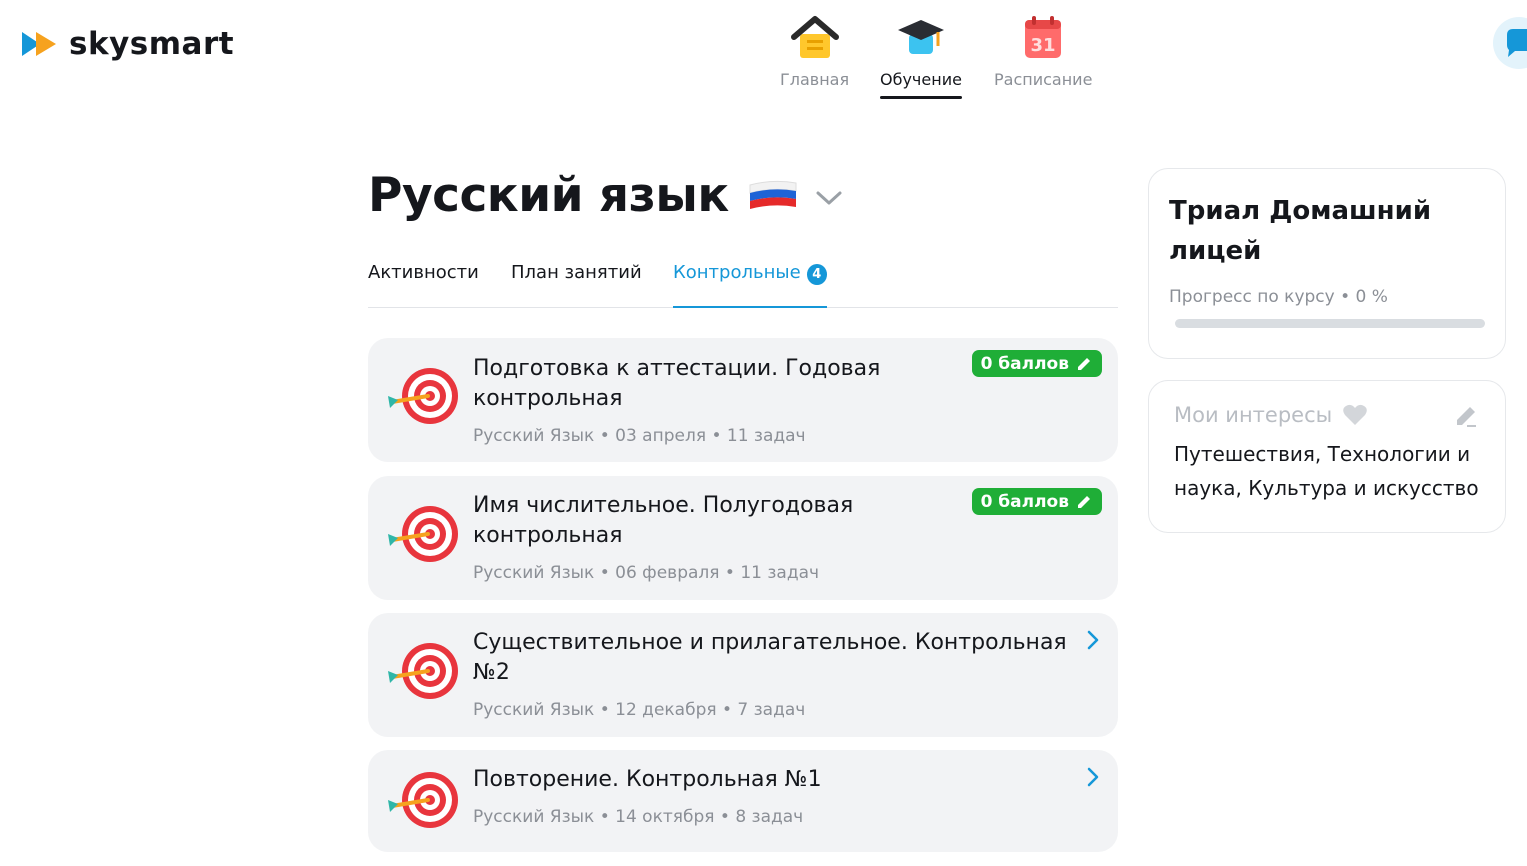  Describe the element at coordinates (576, 272) in the screenshot. I see `tab-label: План занятий` at that location.